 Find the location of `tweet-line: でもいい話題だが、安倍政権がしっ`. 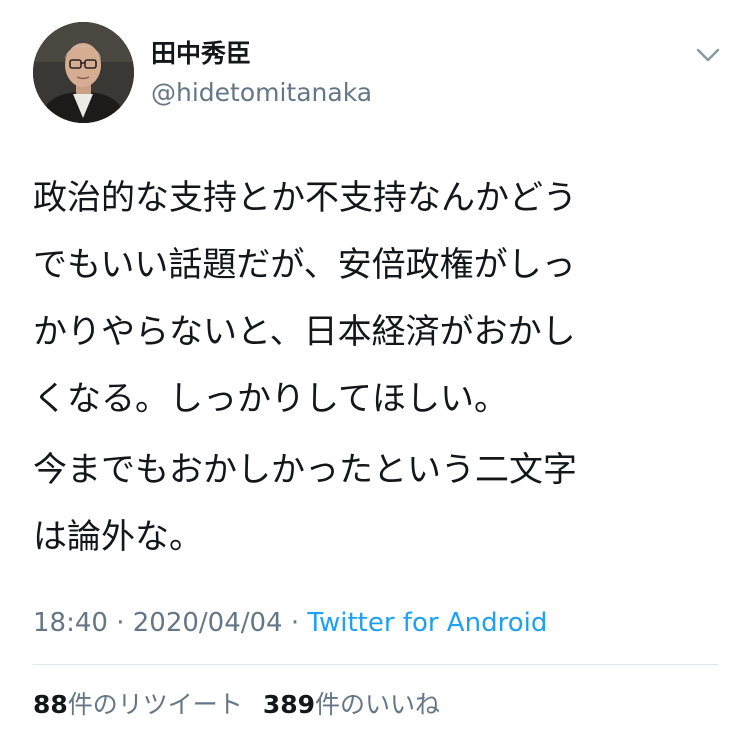

tweet-line: でもいい話題だが、安倍政権がしっ is located at coordinates (304, 265).